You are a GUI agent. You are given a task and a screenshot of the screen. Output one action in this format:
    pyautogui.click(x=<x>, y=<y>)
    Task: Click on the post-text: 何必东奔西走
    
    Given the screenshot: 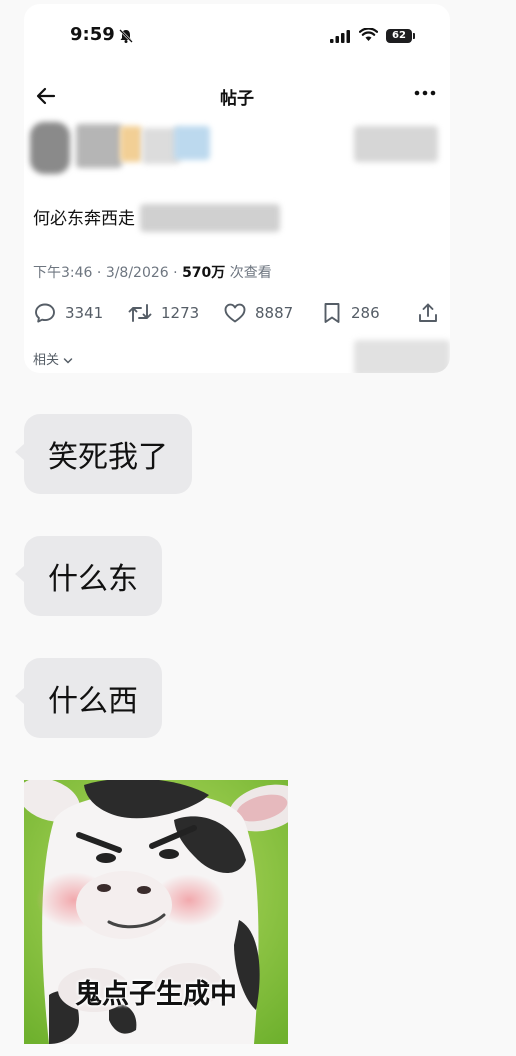 What is the action you would take?
    pyautogui.click(x=84, y=219)
    